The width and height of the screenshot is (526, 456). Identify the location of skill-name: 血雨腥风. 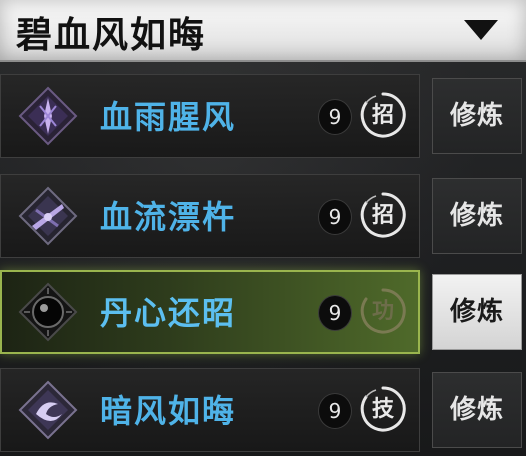
(168, 117).